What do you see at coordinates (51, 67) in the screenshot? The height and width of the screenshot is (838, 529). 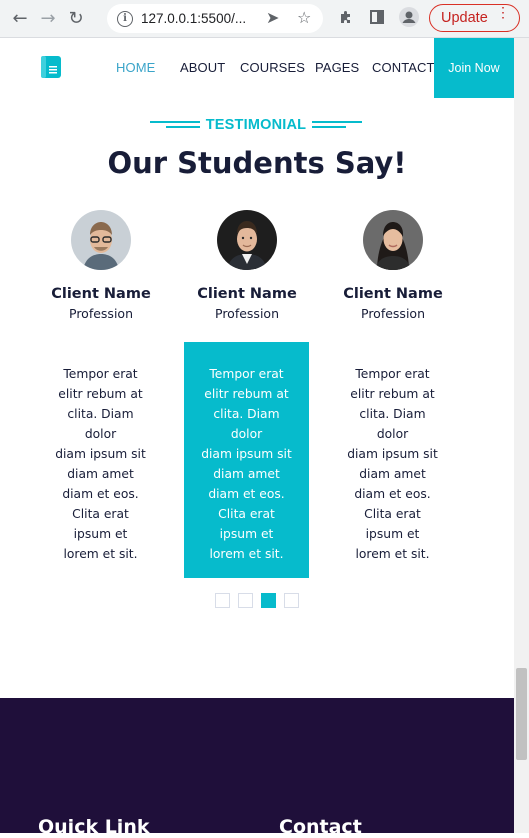 I see `book-logo-icon` at bounding box center [51, 67].